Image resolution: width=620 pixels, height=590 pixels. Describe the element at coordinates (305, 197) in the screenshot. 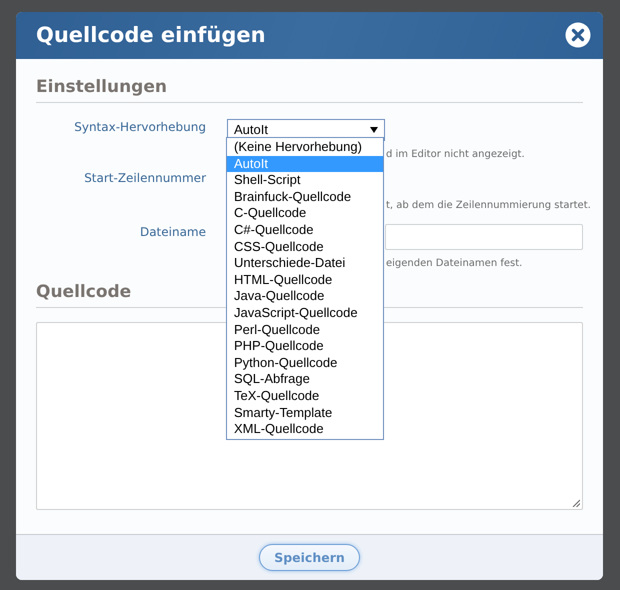

I see `dropdown-option: Brainfuck-Quellcode` at that location.